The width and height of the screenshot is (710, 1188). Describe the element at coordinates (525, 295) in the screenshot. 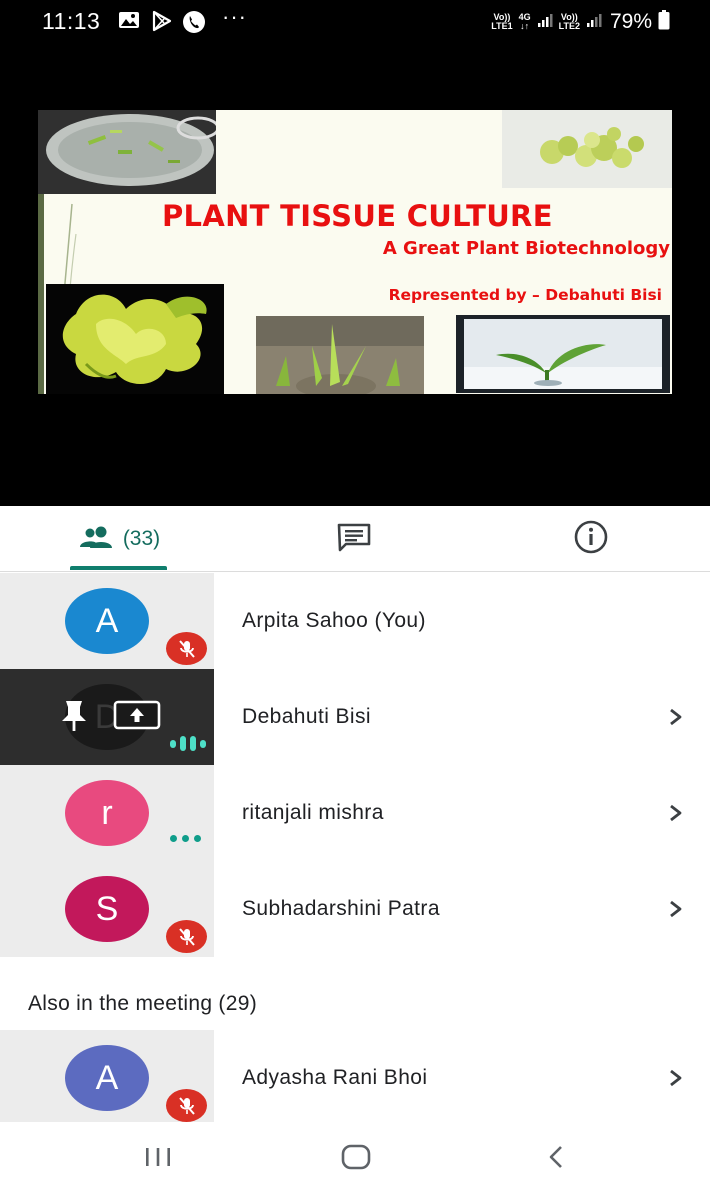

I see `slide-byline: Represented by – Debahuti Bisi` at that location.